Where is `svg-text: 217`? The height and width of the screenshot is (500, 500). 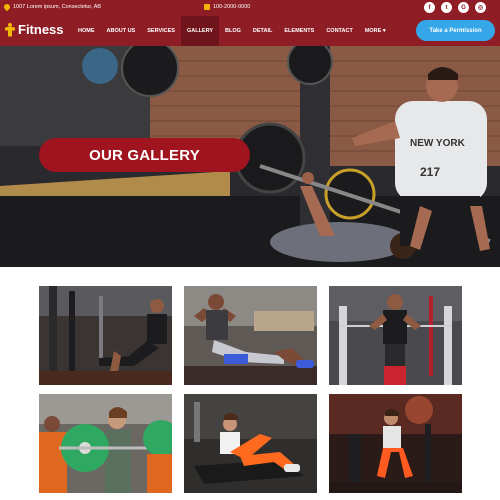 svg-text: 217 is located at coordinates (430, 172).